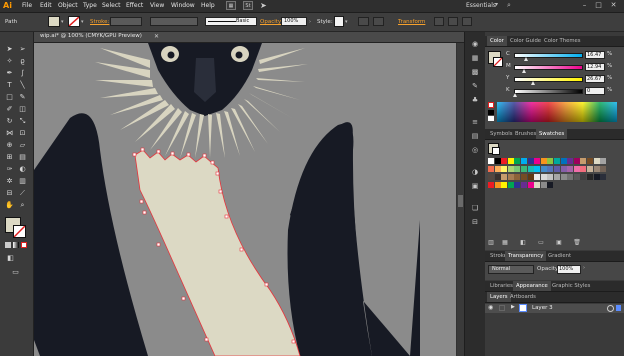 Image resolution: width=624 pixels, height=356 pixels. I want to click on tab-appearance: Appearance, so click(532, 286).